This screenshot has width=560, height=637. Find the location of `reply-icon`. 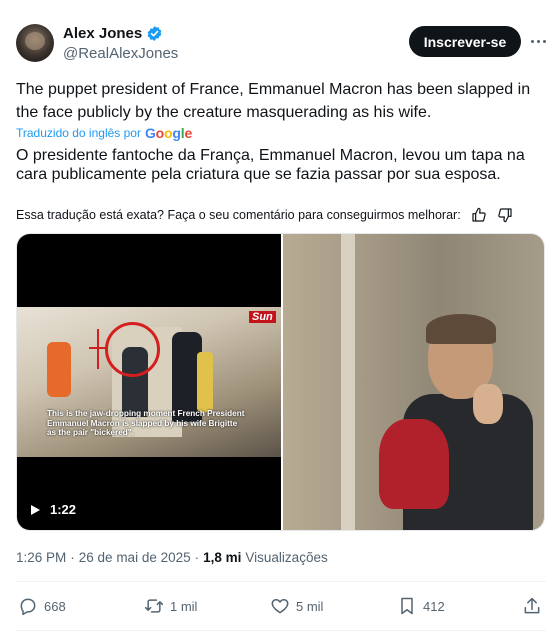

reply-icon is located at coordinates (28, 607).